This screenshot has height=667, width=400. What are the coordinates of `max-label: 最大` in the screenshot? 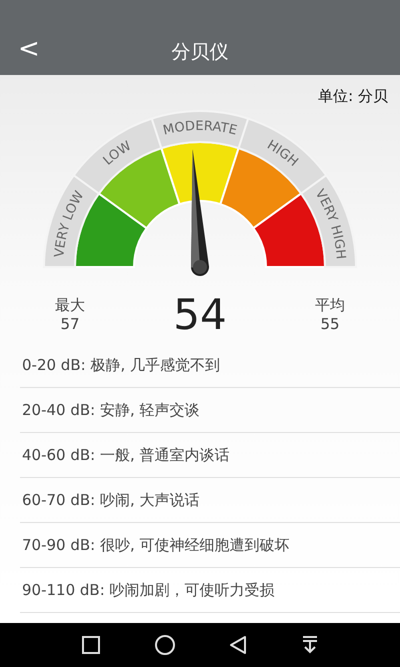 It's located at (70, 305).